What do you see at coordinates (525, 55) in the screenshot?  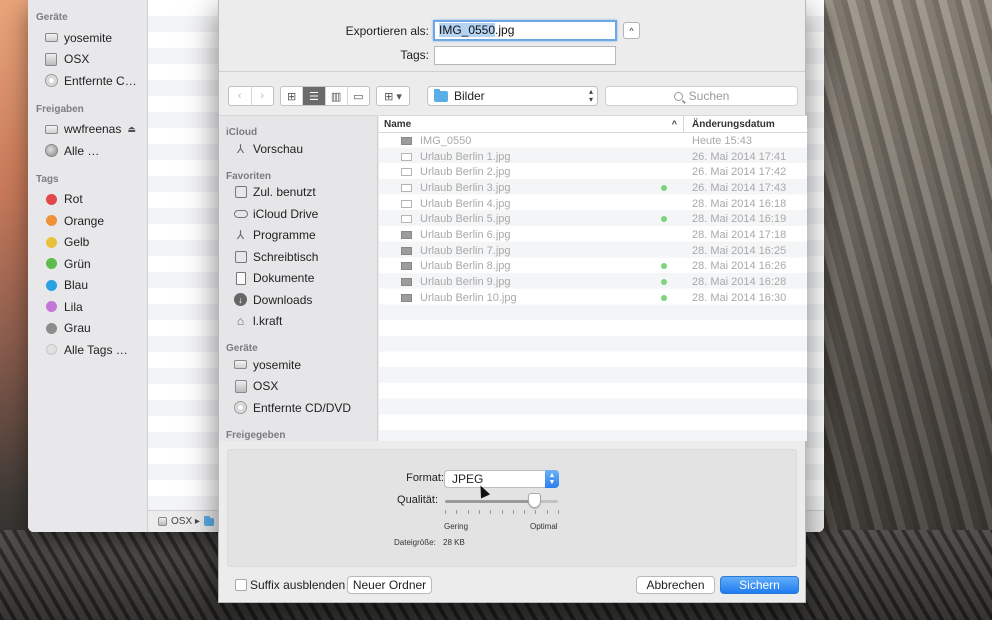 I see `tags-field` at bounding box center [525, 55].